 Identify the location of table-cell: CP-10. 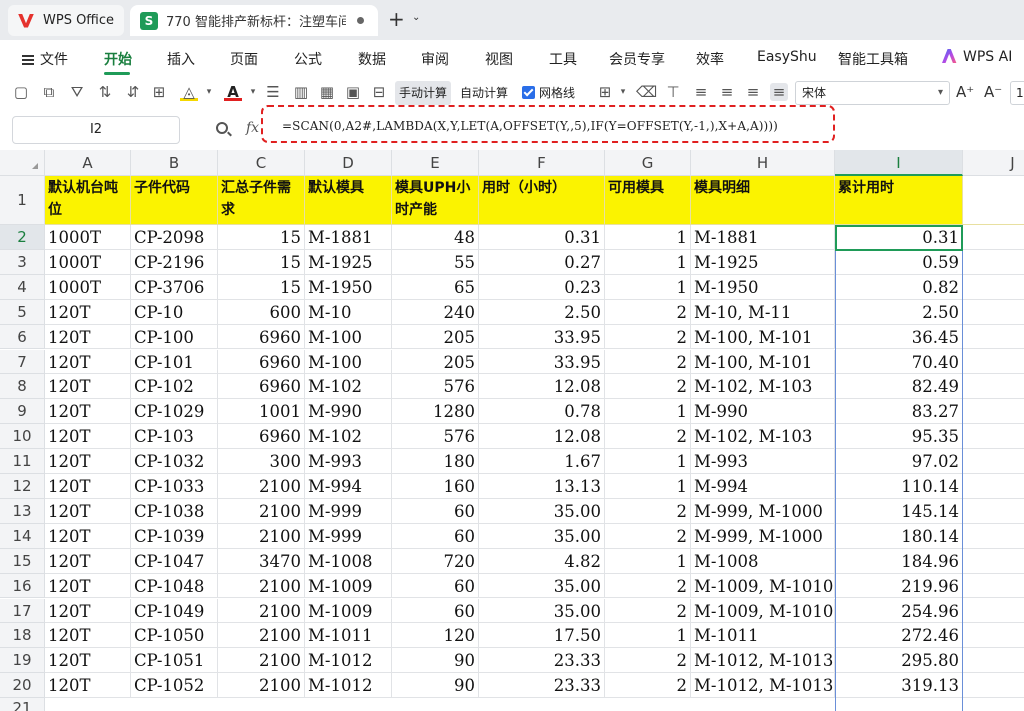
(174, 312).